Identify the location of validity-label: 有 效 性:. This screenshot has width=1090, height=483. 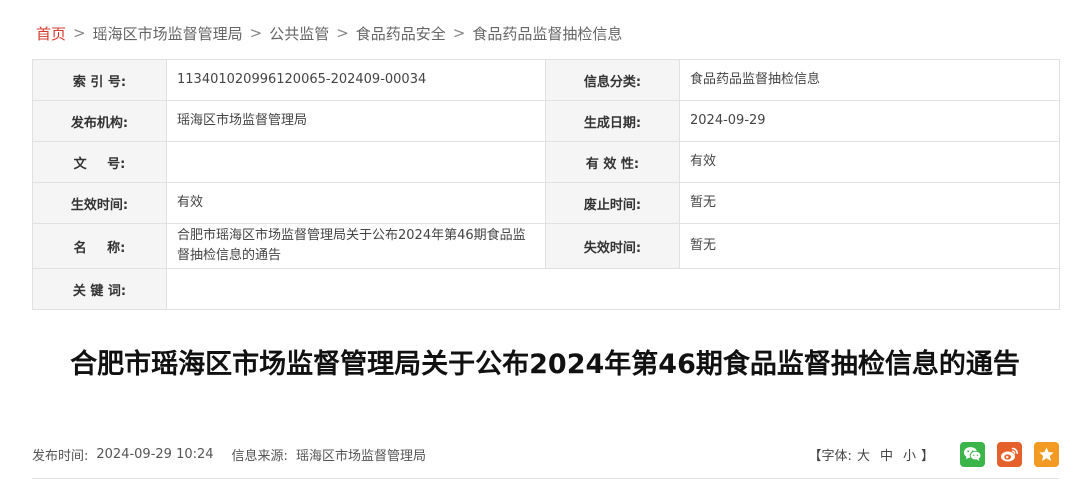
(612, 162).